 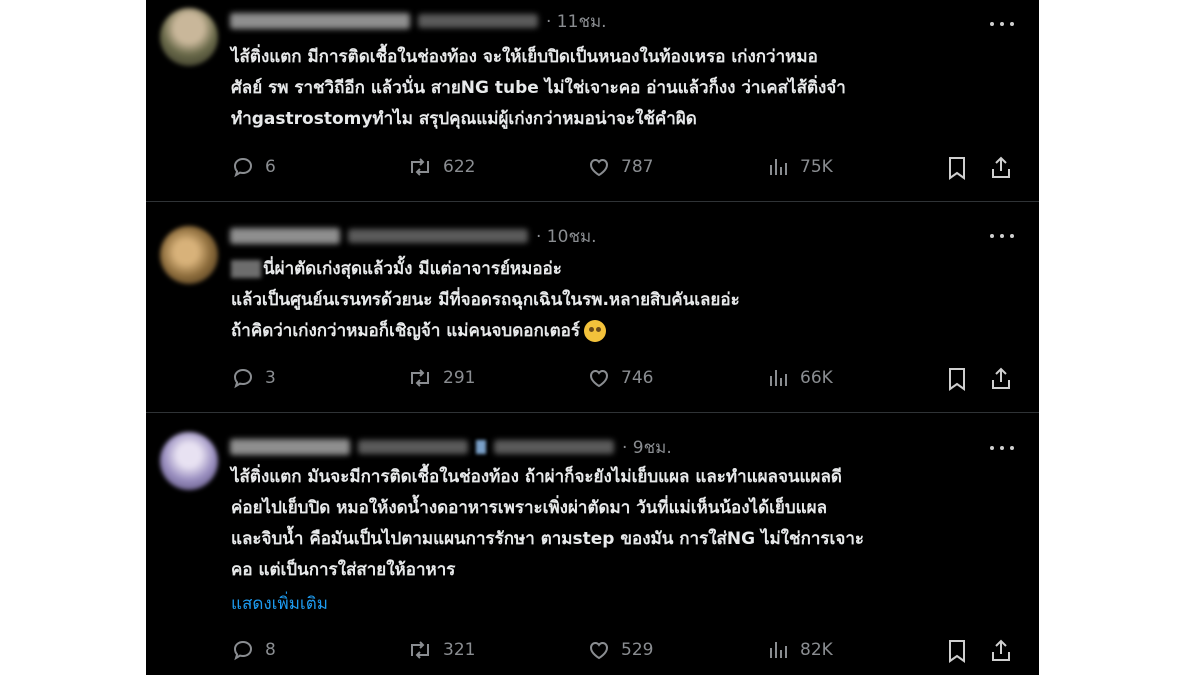 I want to click on badge-icon, so click(x=481, y=447).